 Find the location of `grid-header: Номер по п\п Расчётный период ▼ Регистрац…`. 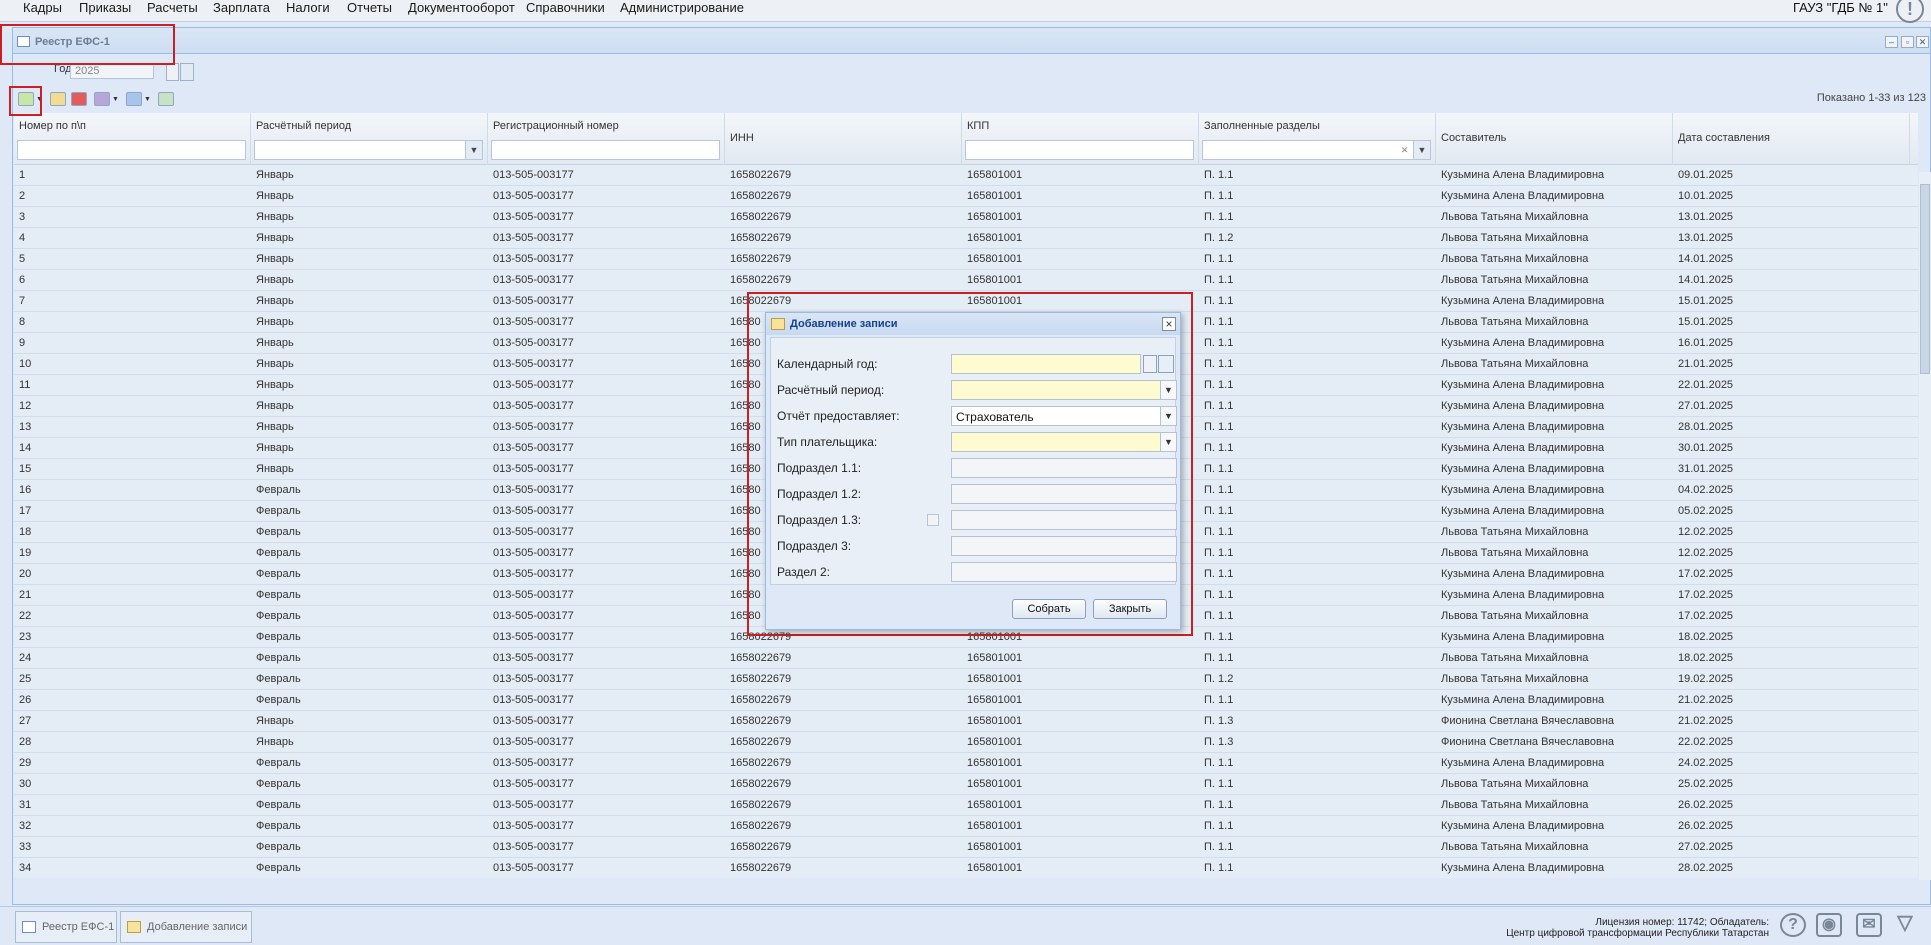

grid-header: Номер по п\п Расчётный период ▼ Регистрац… is located at coordinates (966, 139).